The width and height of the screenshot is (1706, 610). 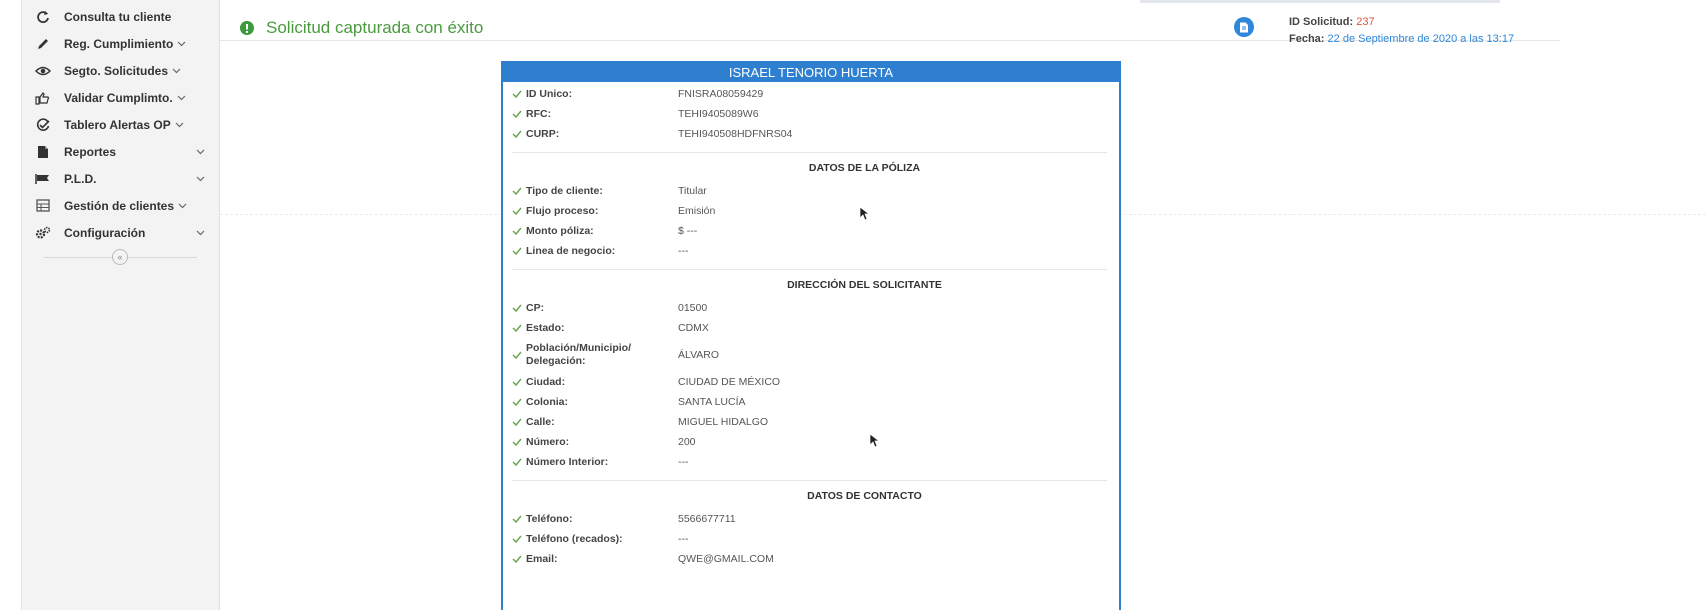 I want to click on field-row: Colonia: SANTA LUCÍA, so click(x=809, y=402).